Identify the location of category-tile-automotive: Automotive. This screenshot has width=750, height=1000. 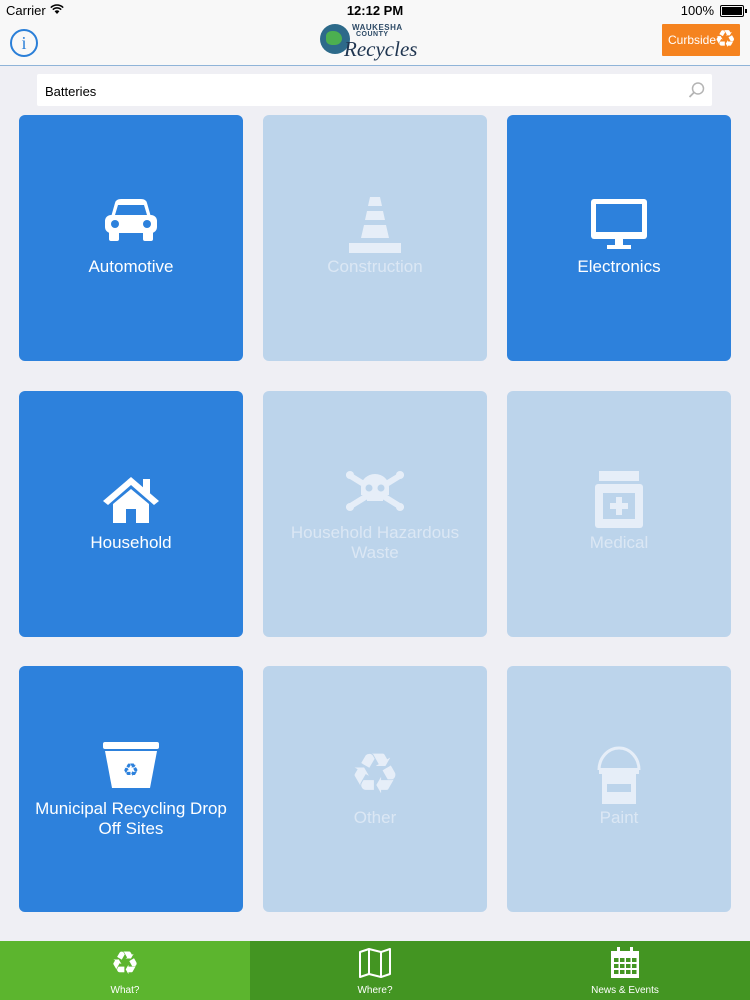
(131, 238).